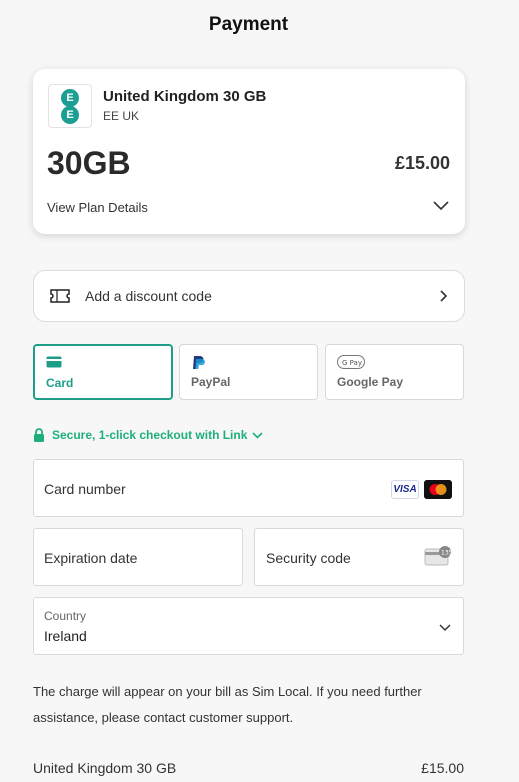  I want to click on visa-icon: VISA, so click(405, 489).